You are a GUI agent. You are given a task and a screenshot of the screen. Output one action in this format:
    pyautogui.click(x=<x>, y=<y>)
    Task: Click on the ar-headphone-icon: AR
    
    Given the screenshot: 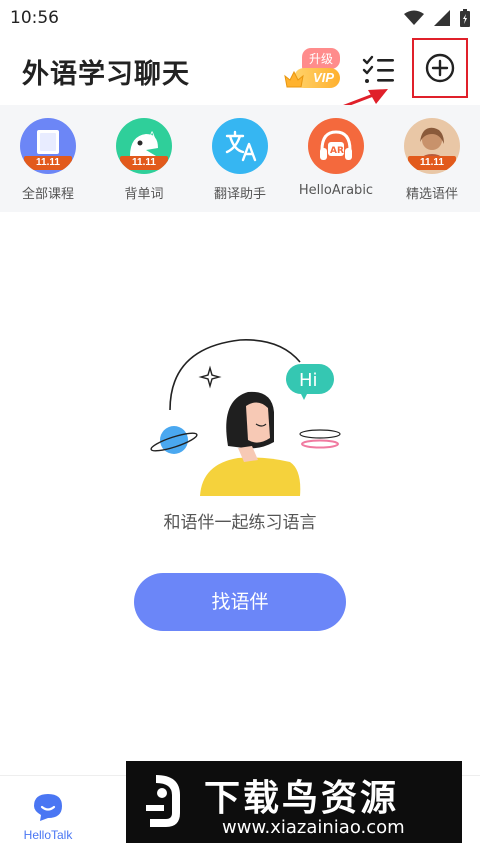 What is the action you would take?
    pyautogui.click(x=336, y=146)
    